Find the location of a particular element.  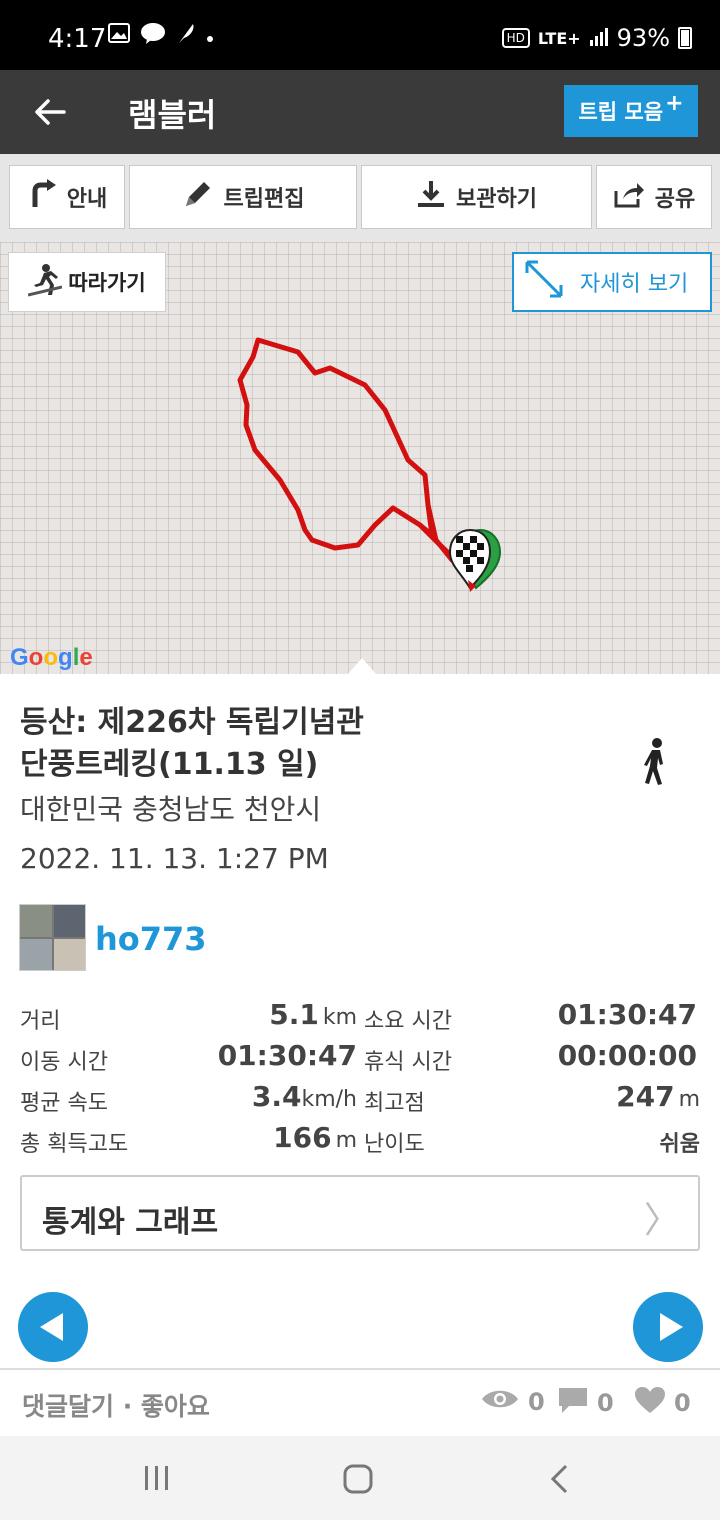

comments-count: 0 is located at coordinates (605, 1403).